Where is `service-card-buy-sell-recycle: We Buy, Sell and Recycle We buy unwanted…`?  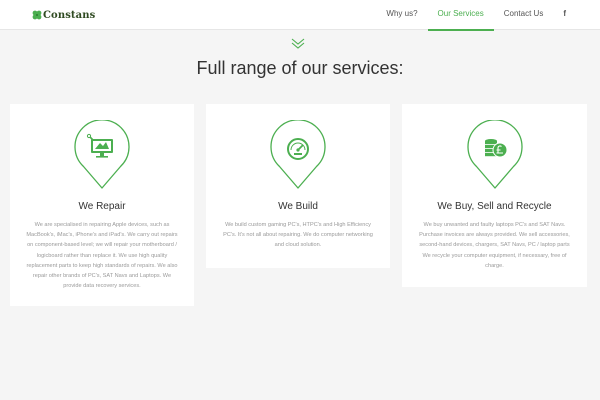 service-card-buy-sell-recycle: We Buy, Sell and Recycle We buy unwanted… is located at coordinates (494, 195).